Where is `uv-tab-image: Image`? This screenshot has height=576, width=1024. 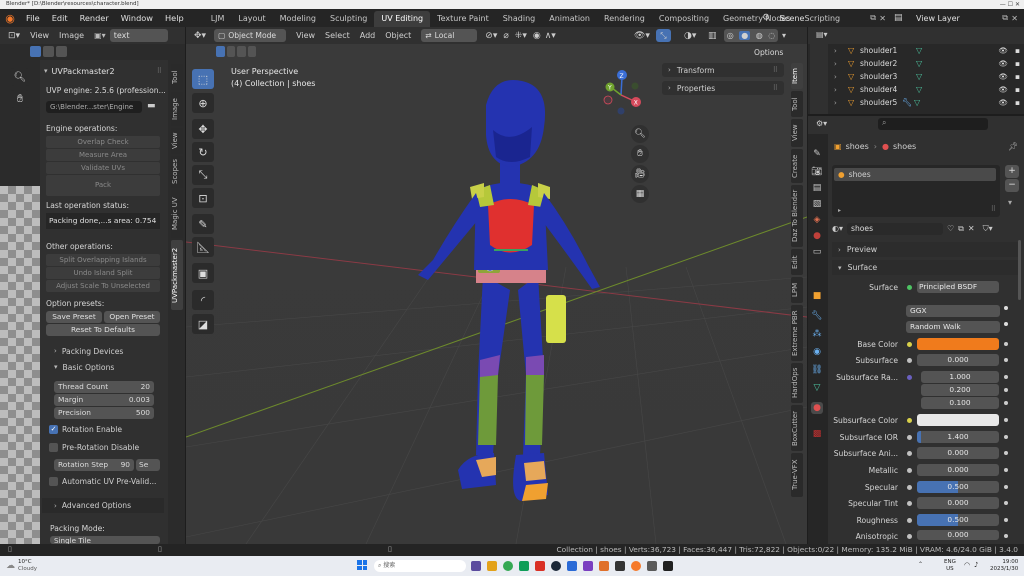 uv-tab-image: Image is located at coordinates (177, 109).